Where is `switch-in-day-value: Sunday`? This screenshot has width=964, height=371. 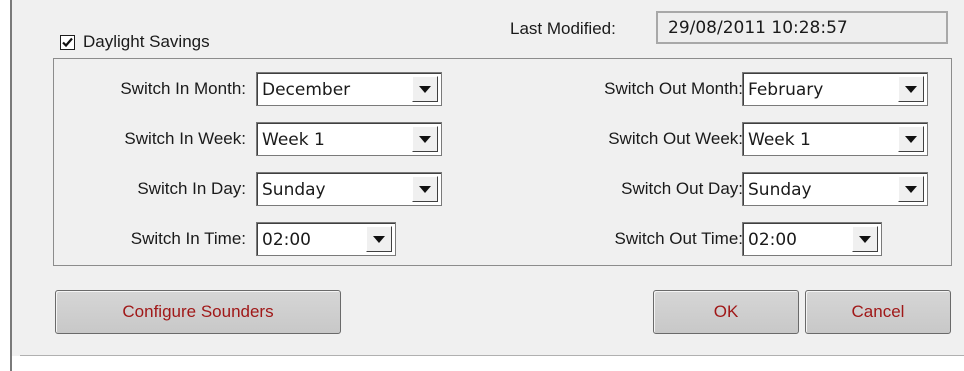
switch-in-day-value: Sunday is located at coordinates (294, 190).